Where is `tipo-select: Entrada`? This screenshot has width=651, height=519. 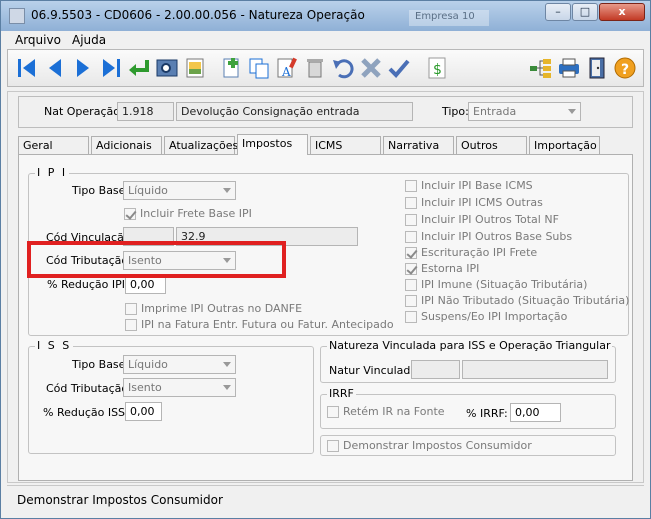
tipo-select: Entrada is located at coordinates (524, 111).